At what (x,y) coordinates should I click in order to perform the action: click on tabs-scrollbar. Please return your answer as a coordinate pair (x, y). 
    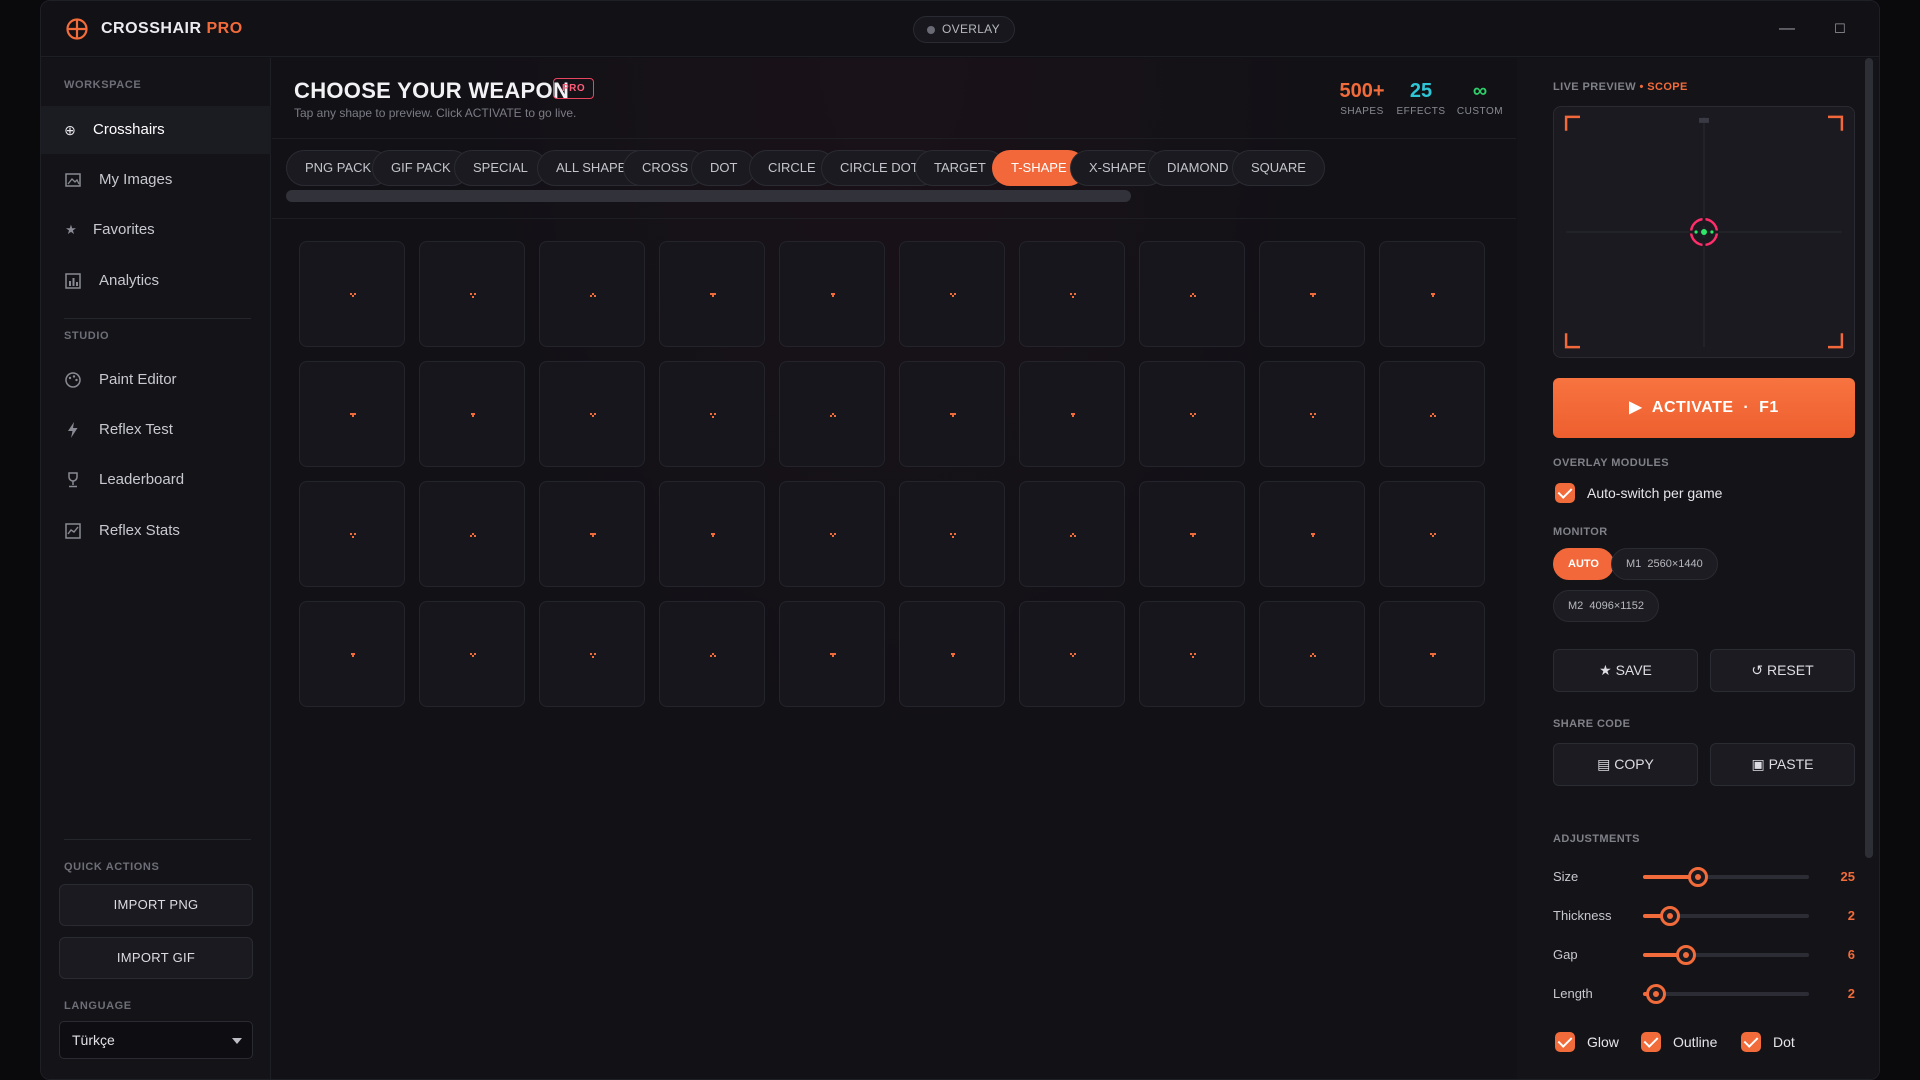
    Looking at the image, I should click on (708, 196).